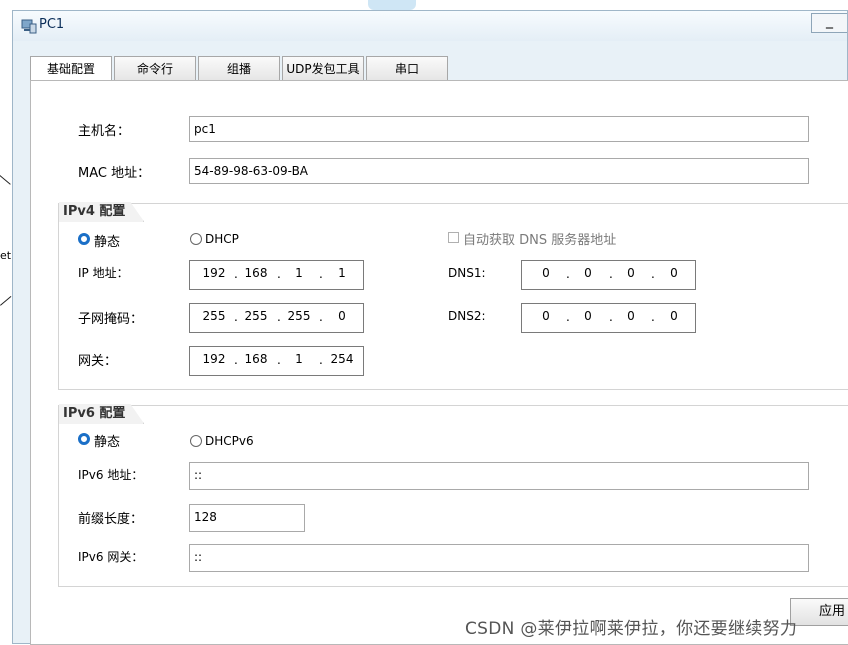 The image size is (848, 645). What do you see at coordinates (111, 557) in the screenshot?
I see `ipv6-gateway-label: IPv6 网关：` at bounding box center [111, 557].